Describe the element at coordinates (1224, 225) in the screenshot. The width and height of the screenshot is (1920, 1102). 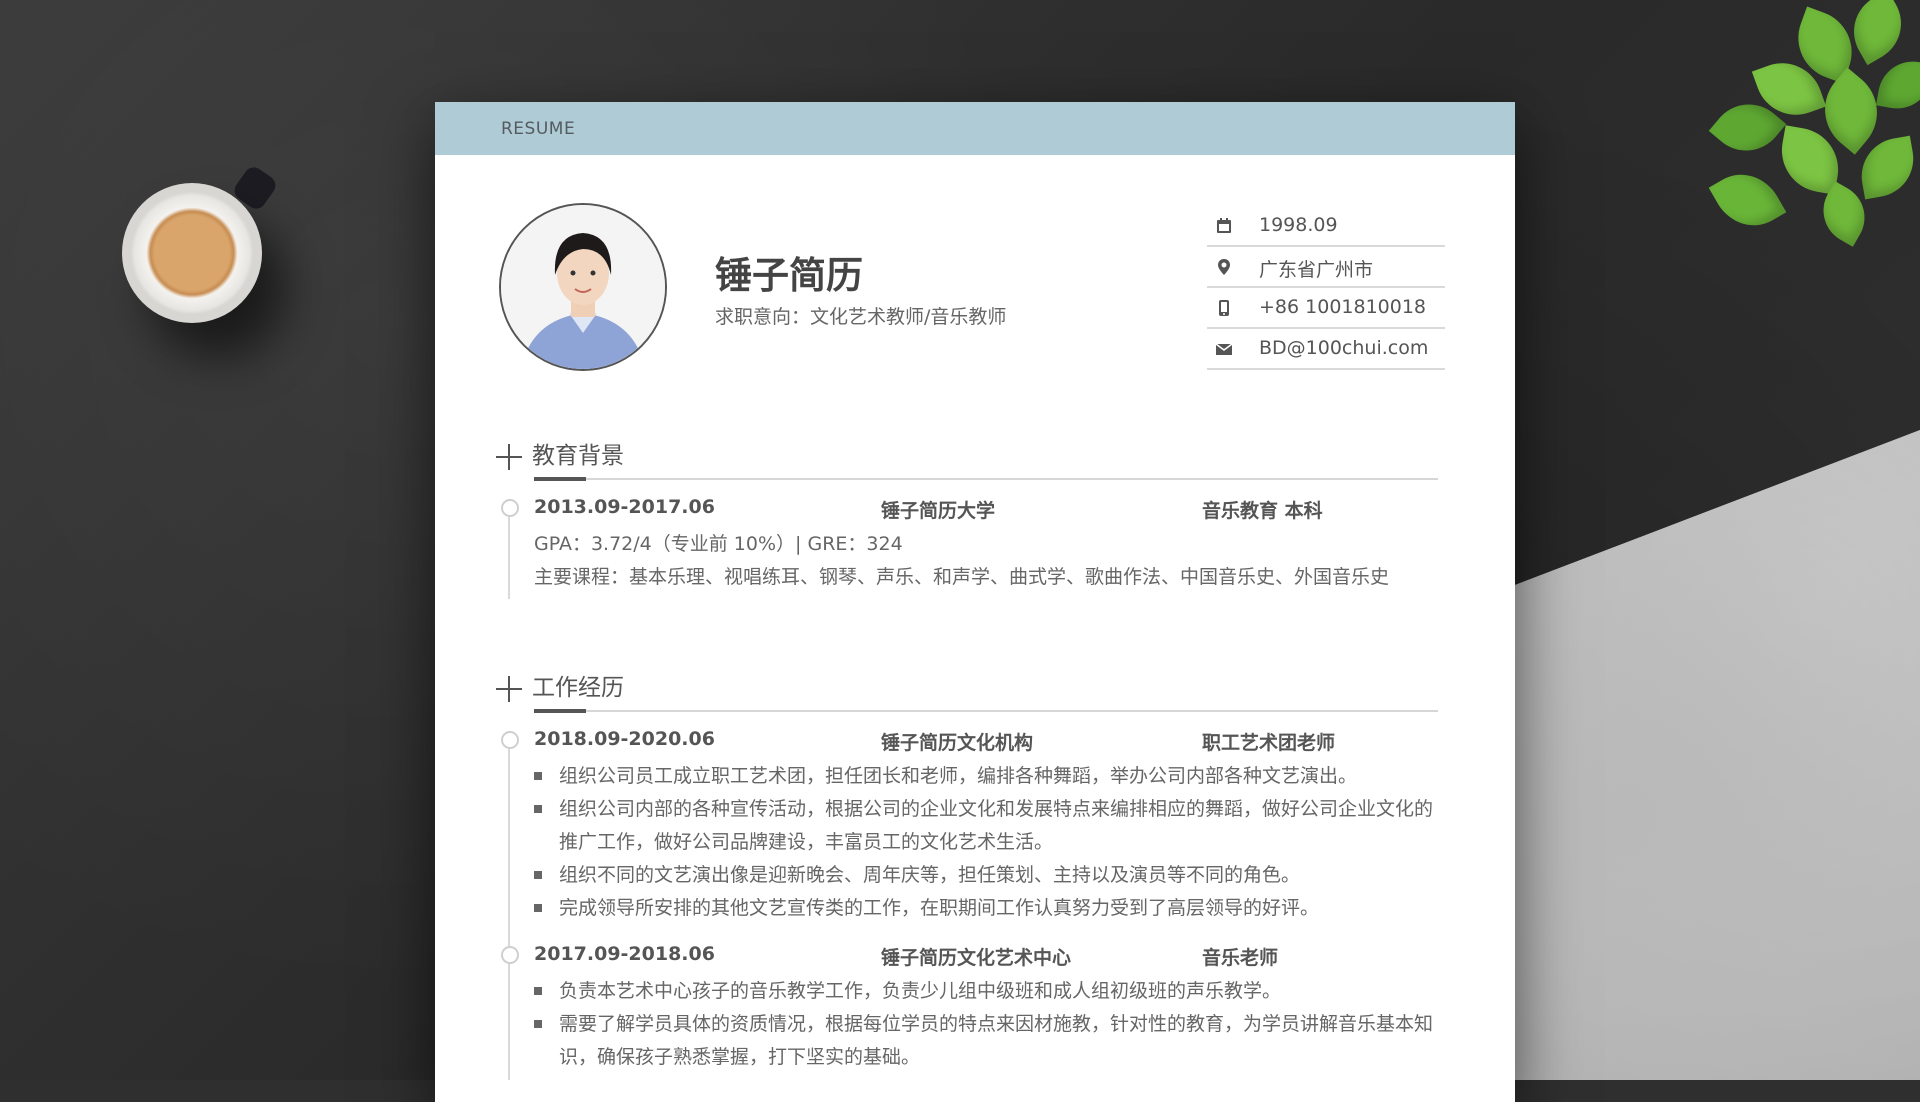
I see `calendar-icon` at that location.